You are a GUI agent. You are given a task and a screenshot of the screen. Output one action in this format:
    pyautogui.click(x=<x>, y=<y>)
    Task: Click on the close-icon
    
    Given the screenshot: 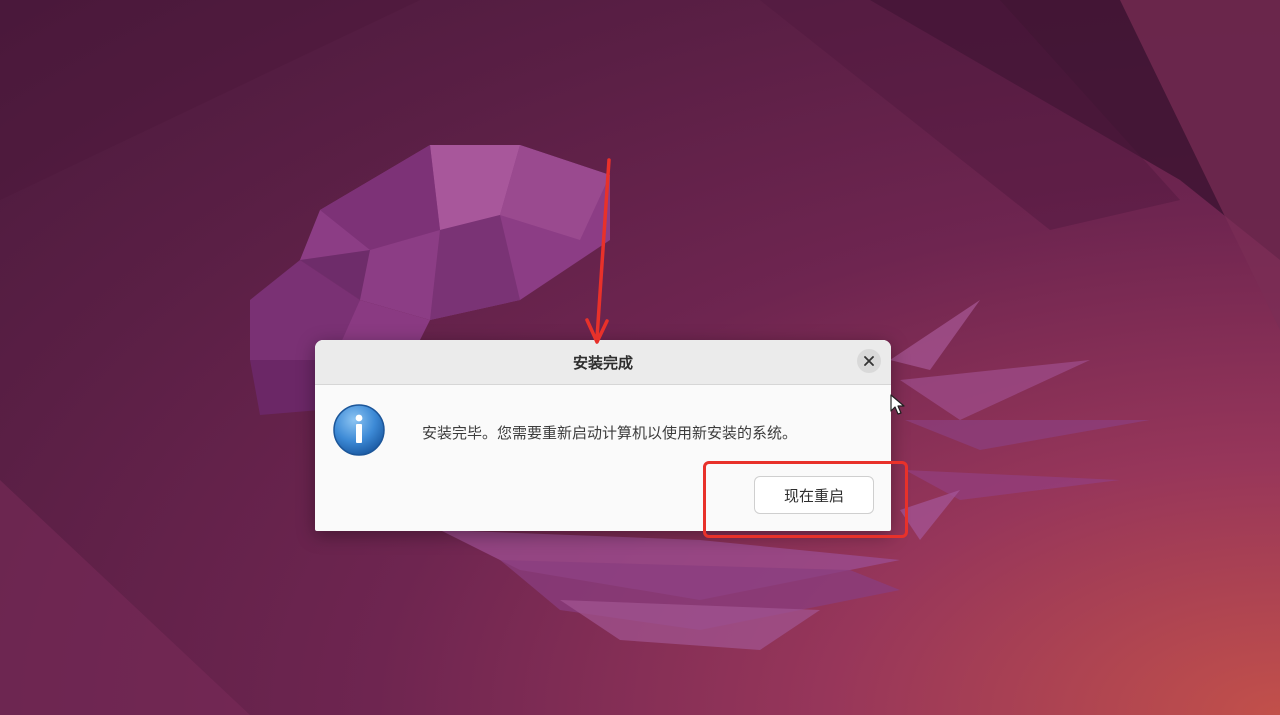 What is the action you would take?
    pyautogui.click(x=869, y=361)
    